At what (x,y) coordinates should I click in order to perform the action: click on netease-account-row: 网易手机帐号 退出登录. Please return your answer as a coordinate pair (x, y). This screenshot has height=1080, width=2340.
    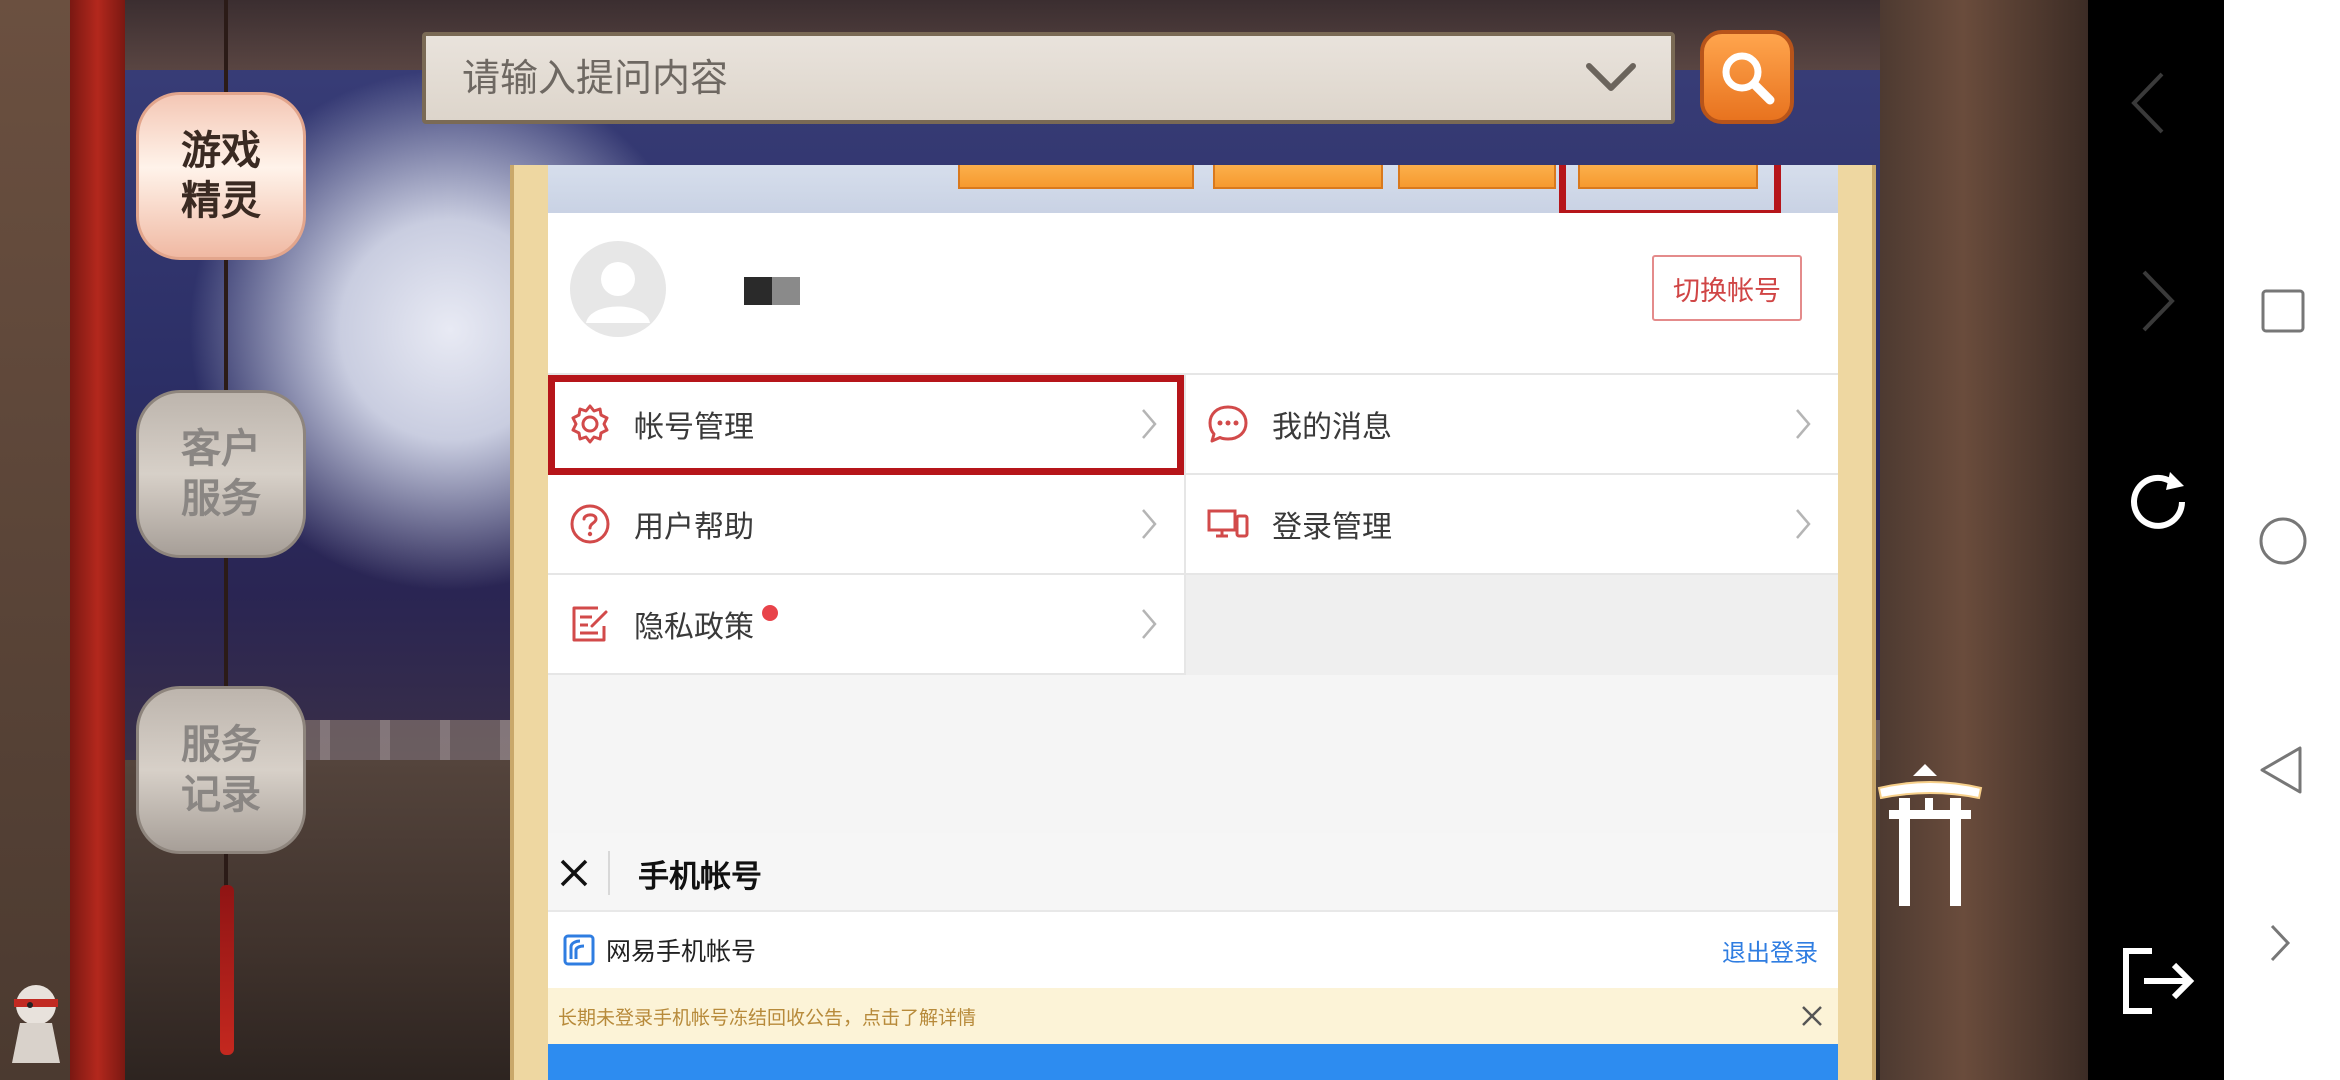
    Looking at the image, I should click on (1193, 949).